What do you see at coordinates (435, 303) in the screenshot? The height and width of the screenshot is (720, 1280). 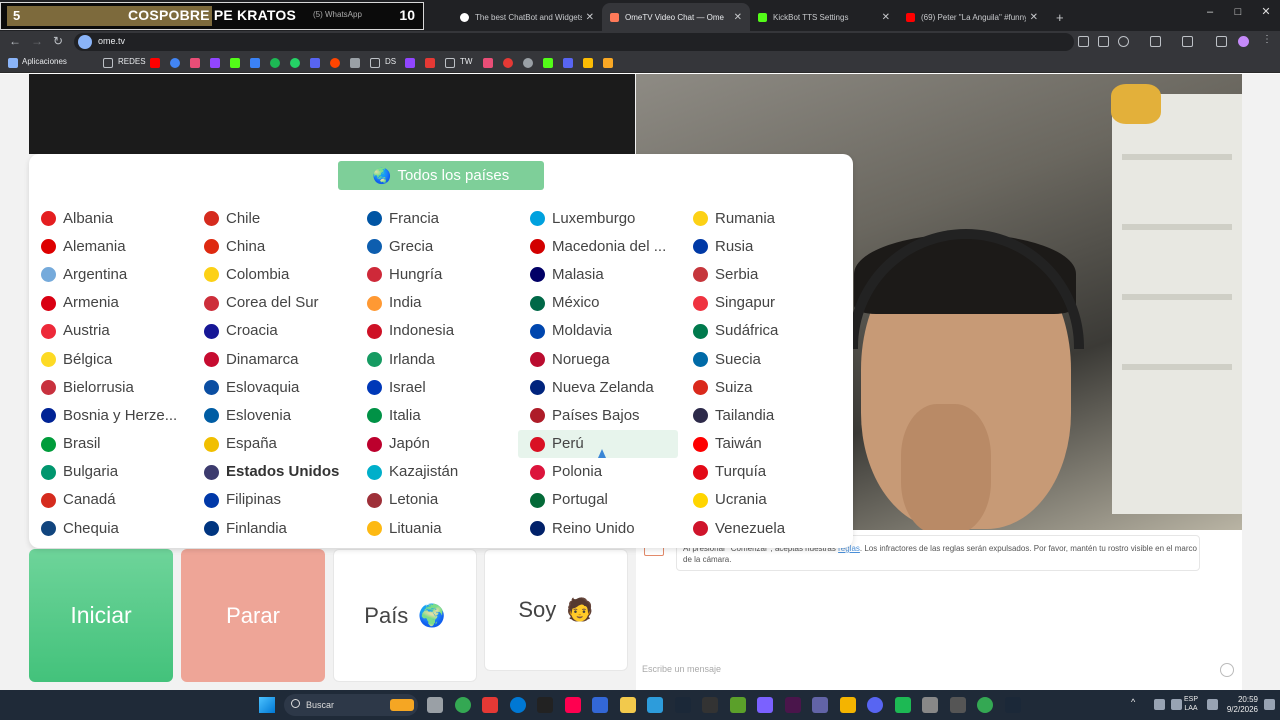 I see `country-option: India` at bounding box center [435, 303].